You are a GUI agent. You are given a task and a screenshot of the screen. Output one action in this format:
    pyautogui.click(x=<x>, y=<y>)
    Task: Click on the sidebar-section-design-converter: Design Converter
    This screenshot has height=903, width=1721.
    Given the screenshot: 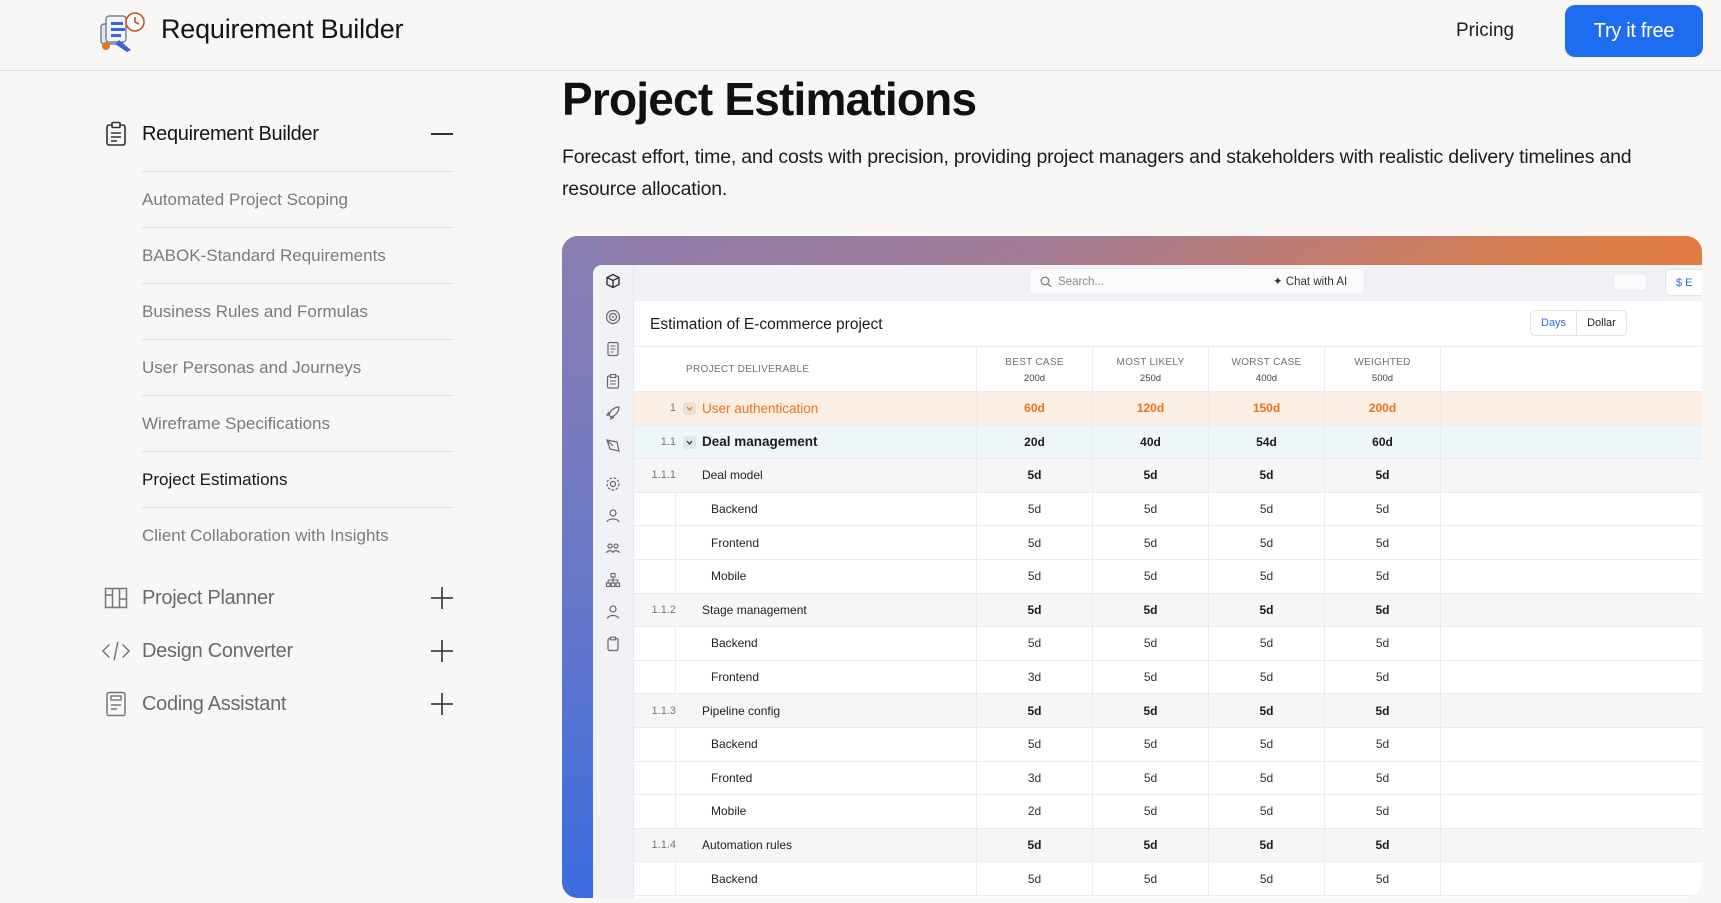 What is the action you would take?
    pyautogui.click(x=278, y=651)
    